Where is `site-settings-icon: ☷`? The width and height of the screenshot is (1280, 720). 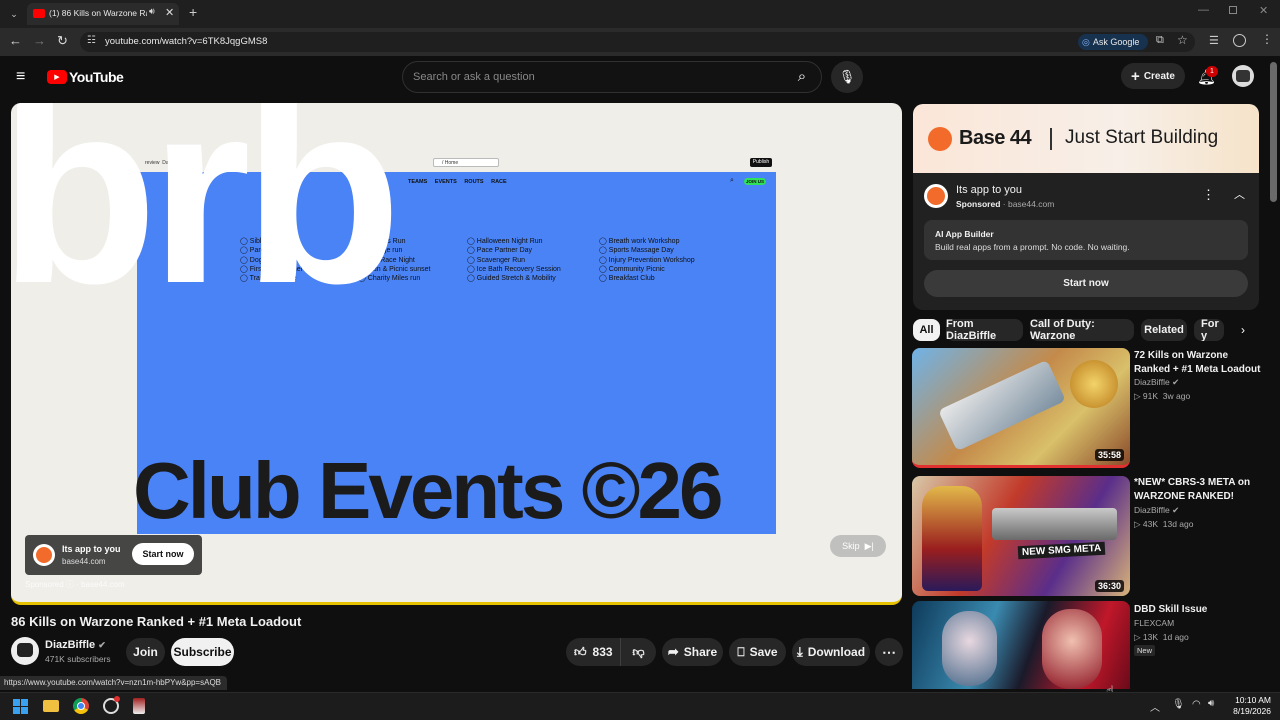 site-settings-icon: ☷ is located at coordinates (91, 40).